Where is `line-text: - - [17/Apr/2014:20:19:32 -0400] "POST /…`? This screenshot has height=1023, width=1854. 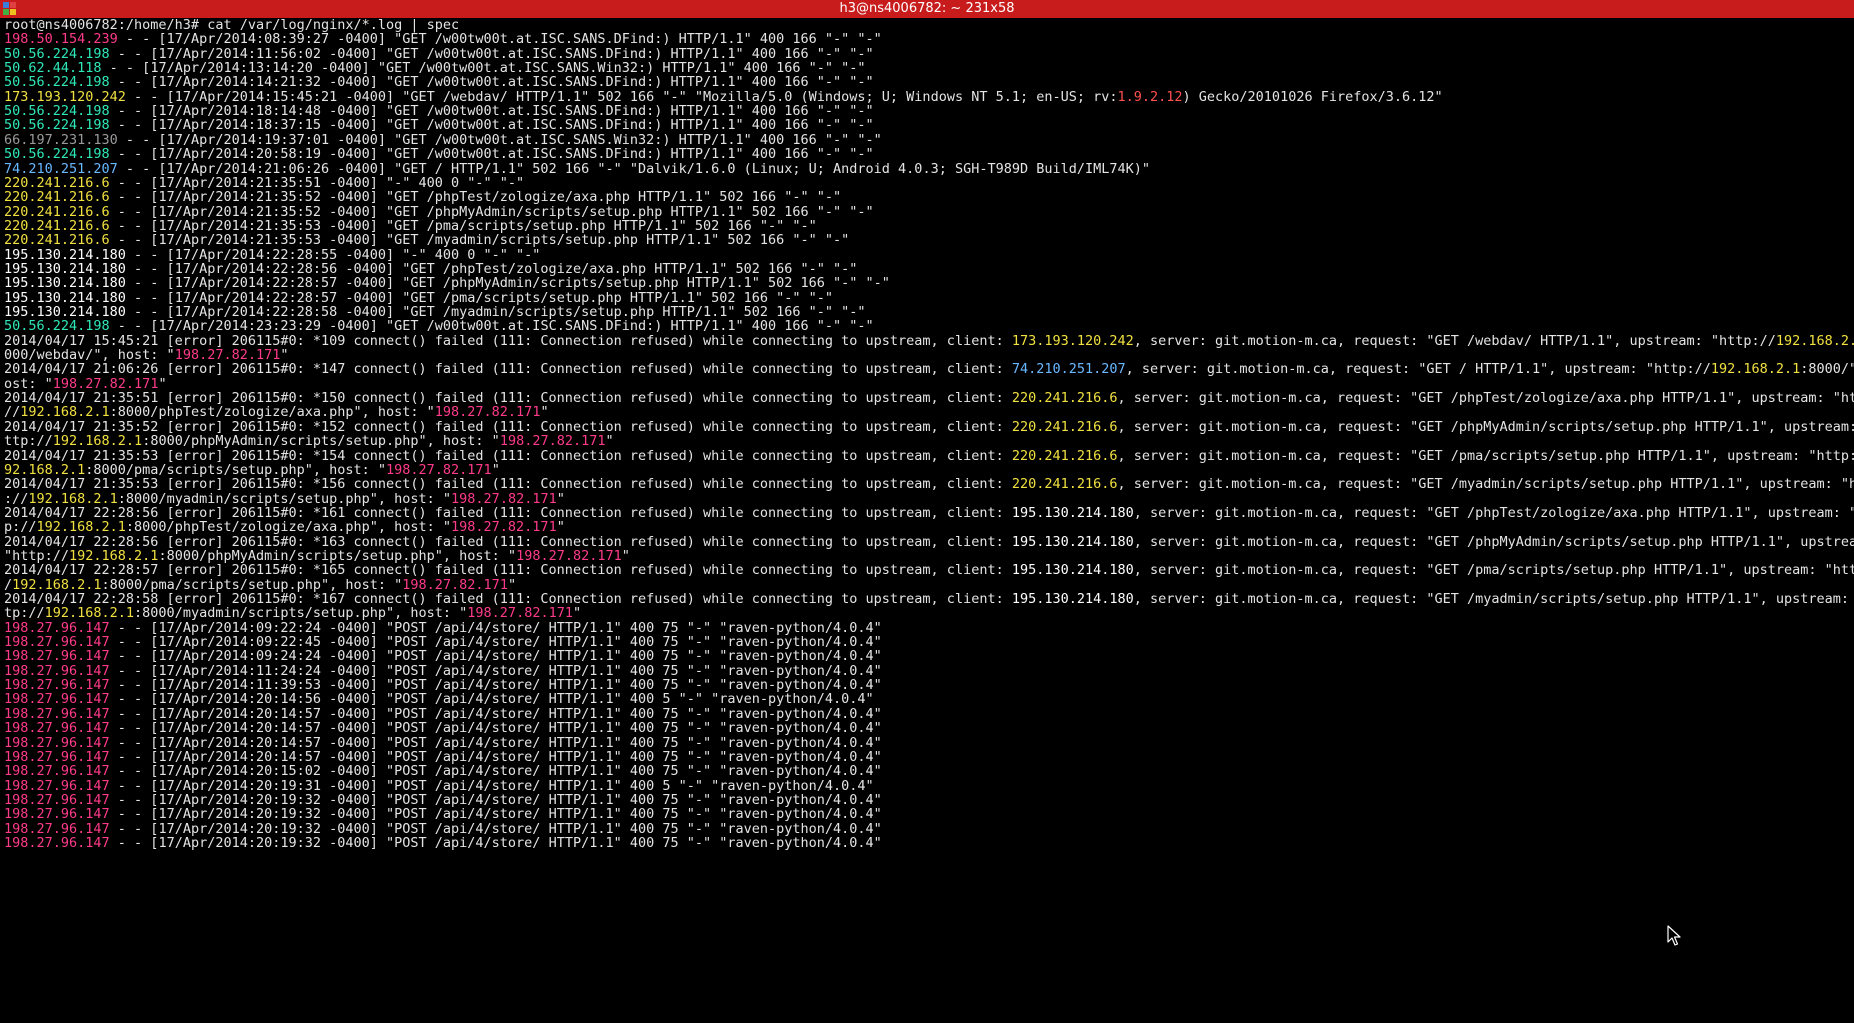
line-text: - - [17/Apr/2014:20:19:32 -0400] "POST /… is located at coordinates (495, 842).